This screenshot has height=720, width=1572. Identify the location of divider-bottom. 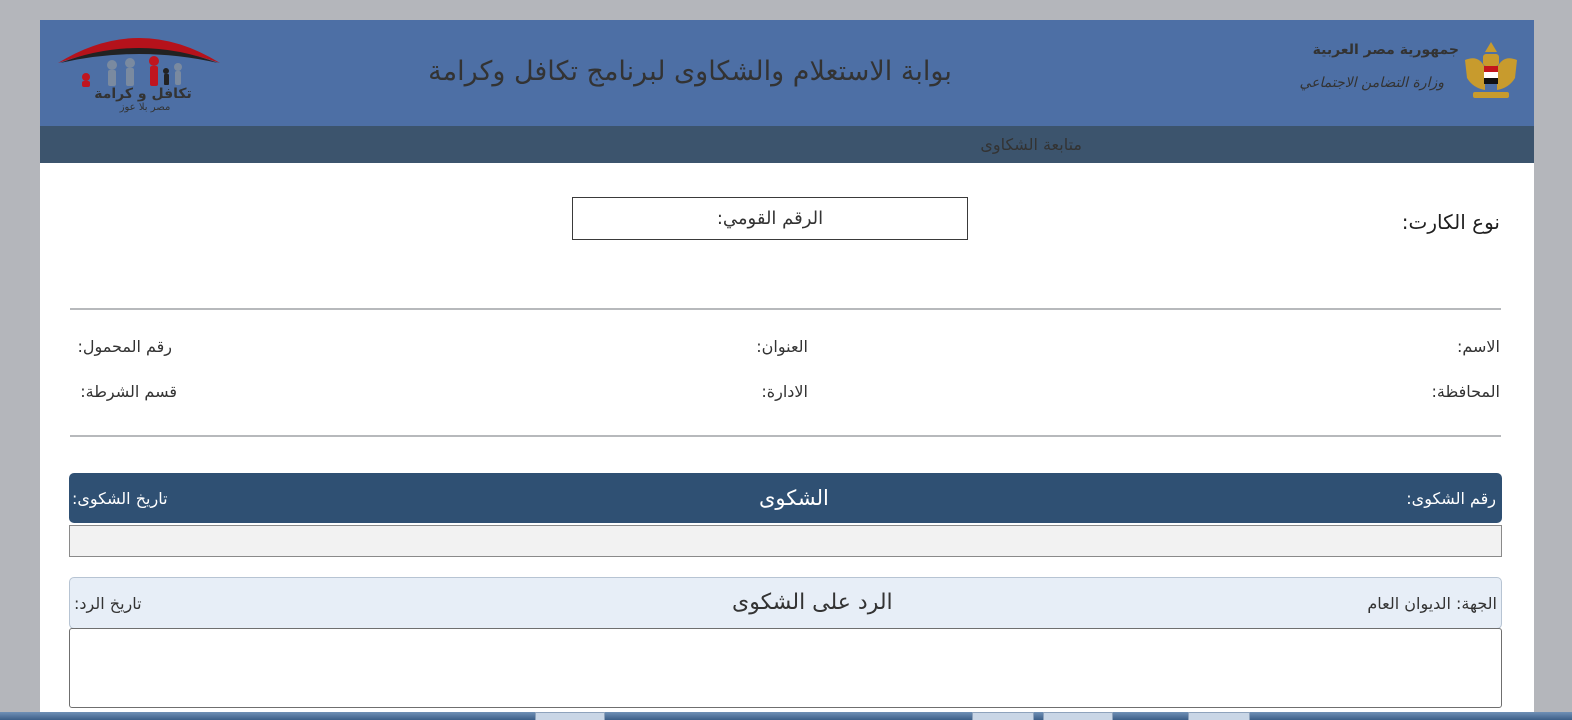
(785, 436).